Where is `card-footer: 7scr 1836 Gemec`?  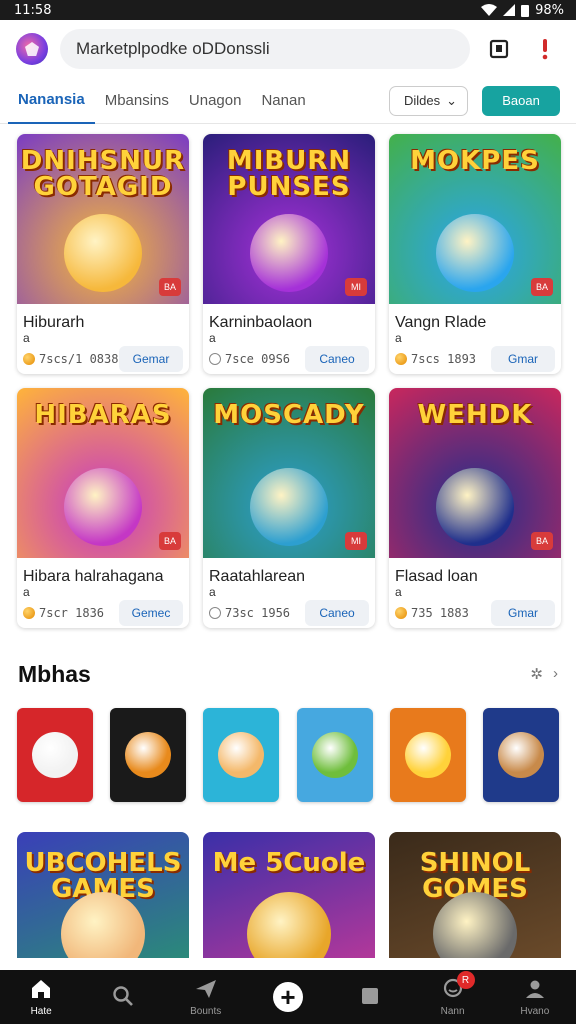 card-footer: 7scr 1836 Gemec is located at coordinates (103, 613).